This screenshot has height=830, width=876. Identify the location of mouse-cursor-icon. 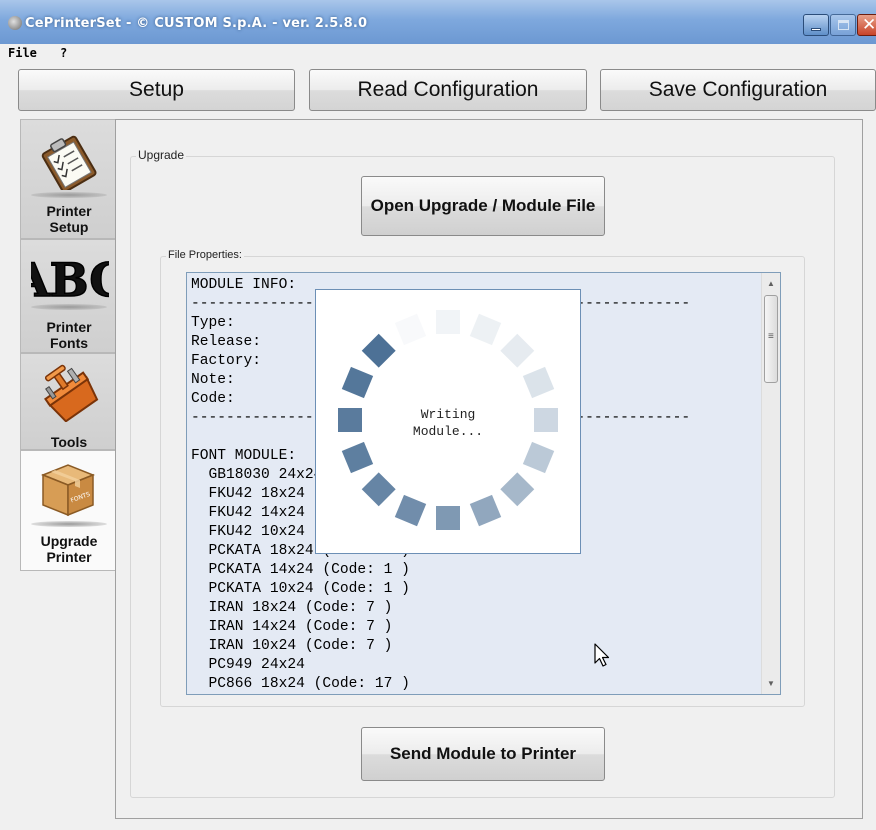
(602, 655).